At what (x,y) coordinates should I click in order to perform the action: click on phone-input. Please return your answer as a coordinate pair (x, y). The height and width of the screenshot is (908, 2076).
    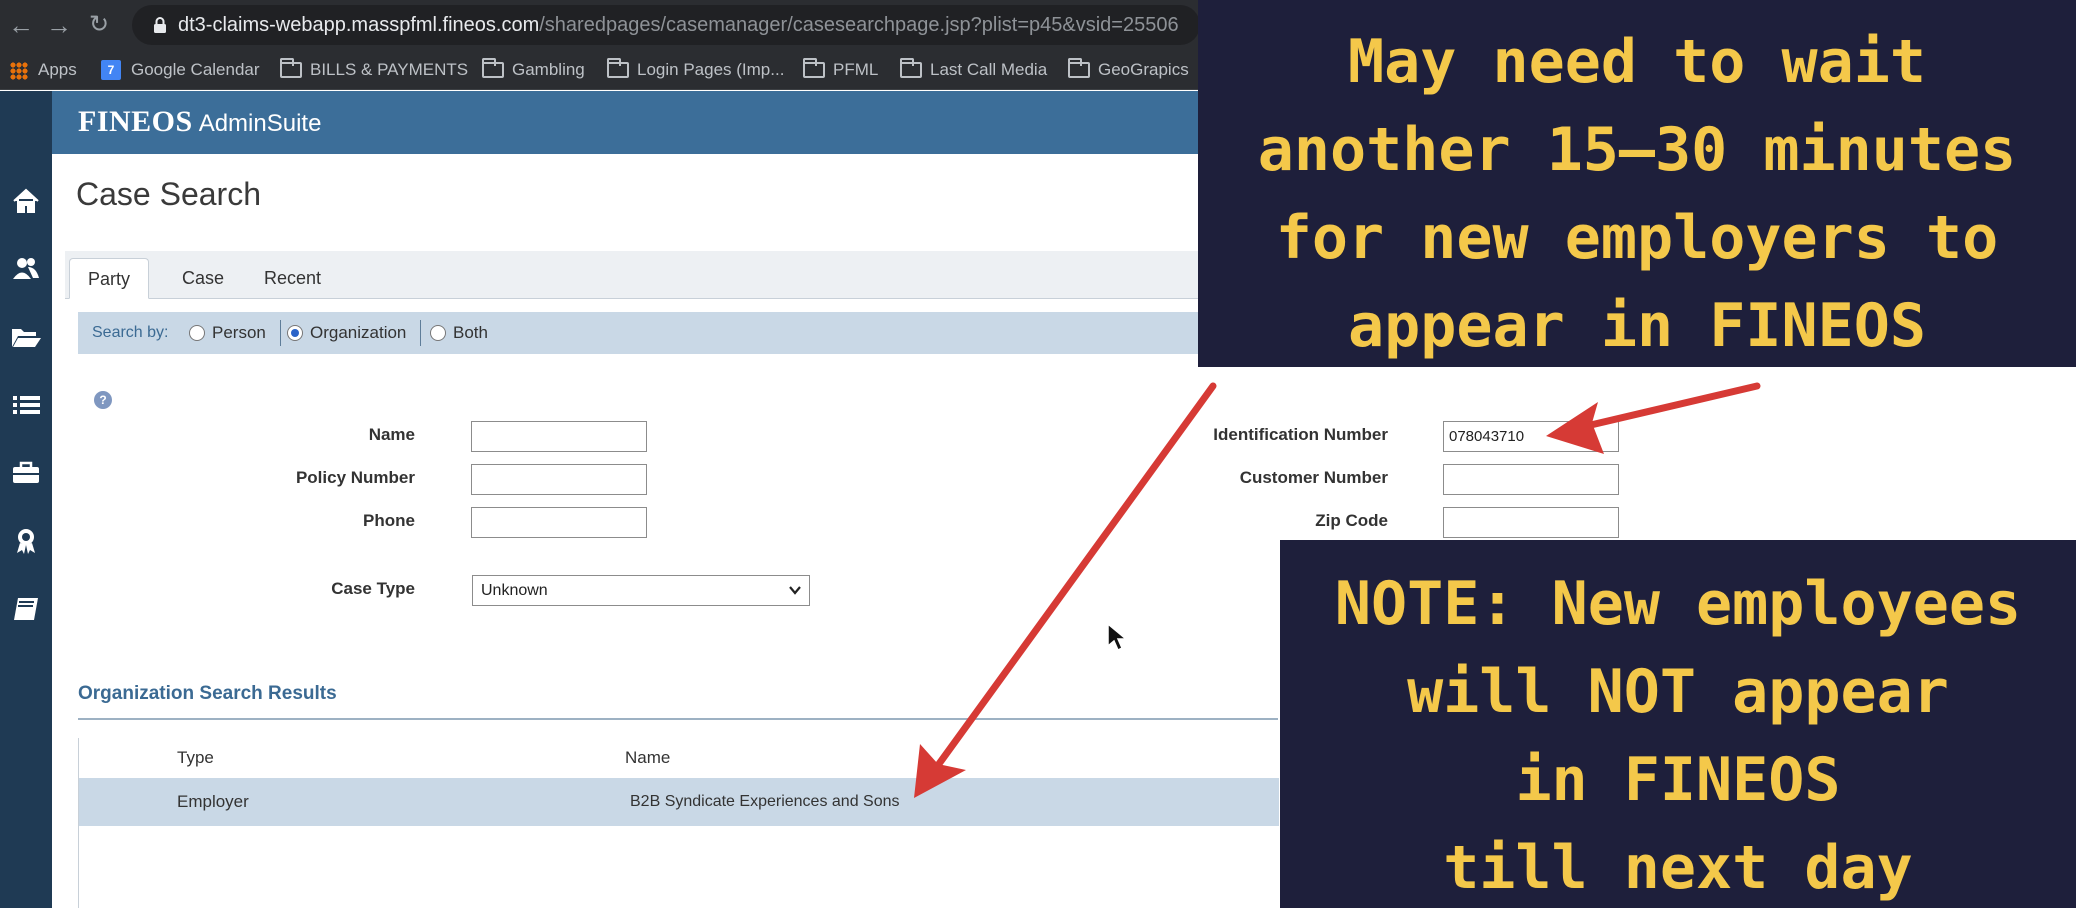
    Looking at the image, I should click on (559, 522).